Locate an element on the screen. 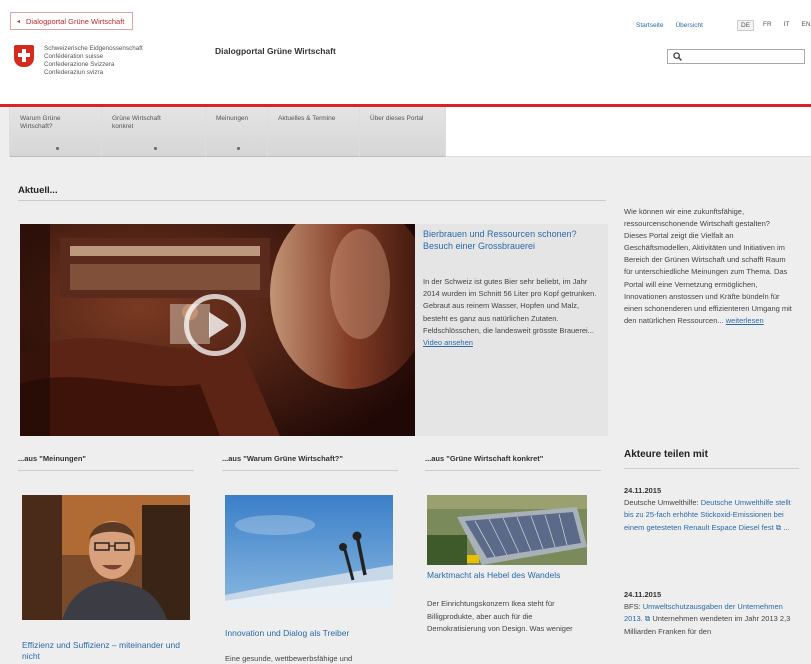 Image resolution: width=811 pixels, height=664 pixels. column-heading-meinungen: ...aus "Meinungen" is located at coordinates (52, 458).